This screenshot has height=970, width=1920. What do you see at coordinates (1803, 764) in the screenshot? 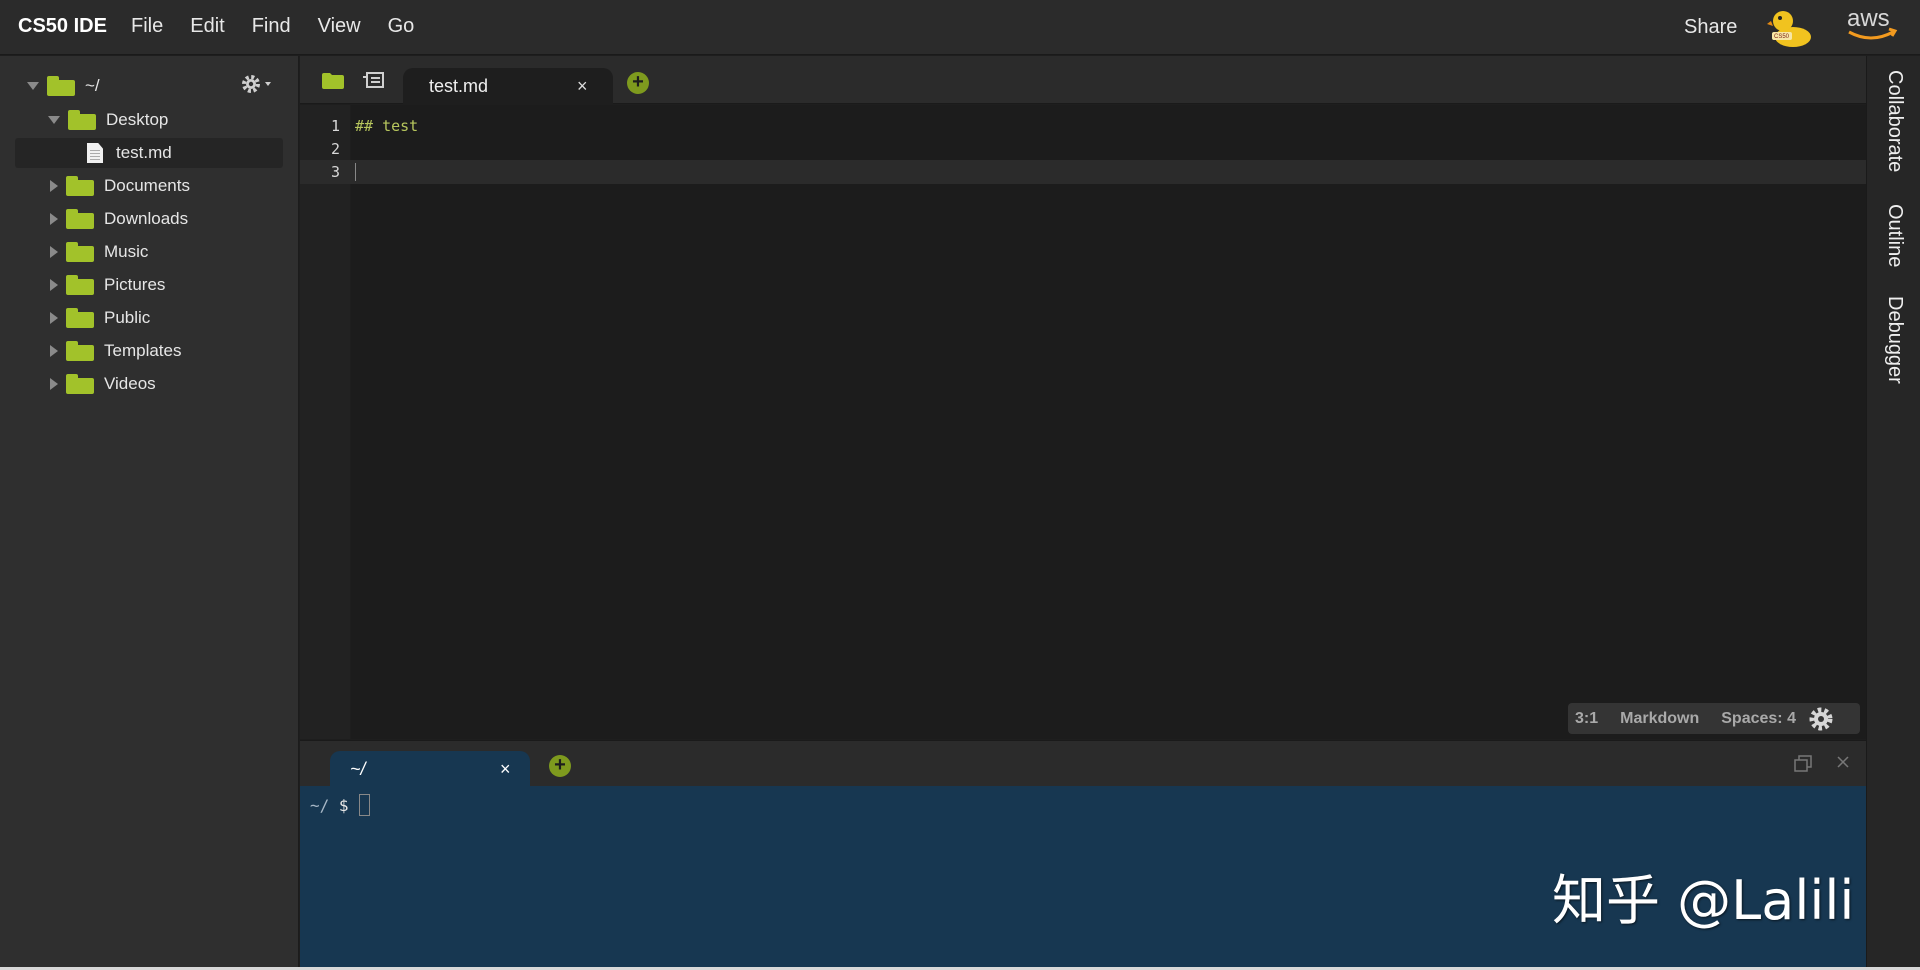
I see `restore-window-icon` at bounding box center [1803, 764].